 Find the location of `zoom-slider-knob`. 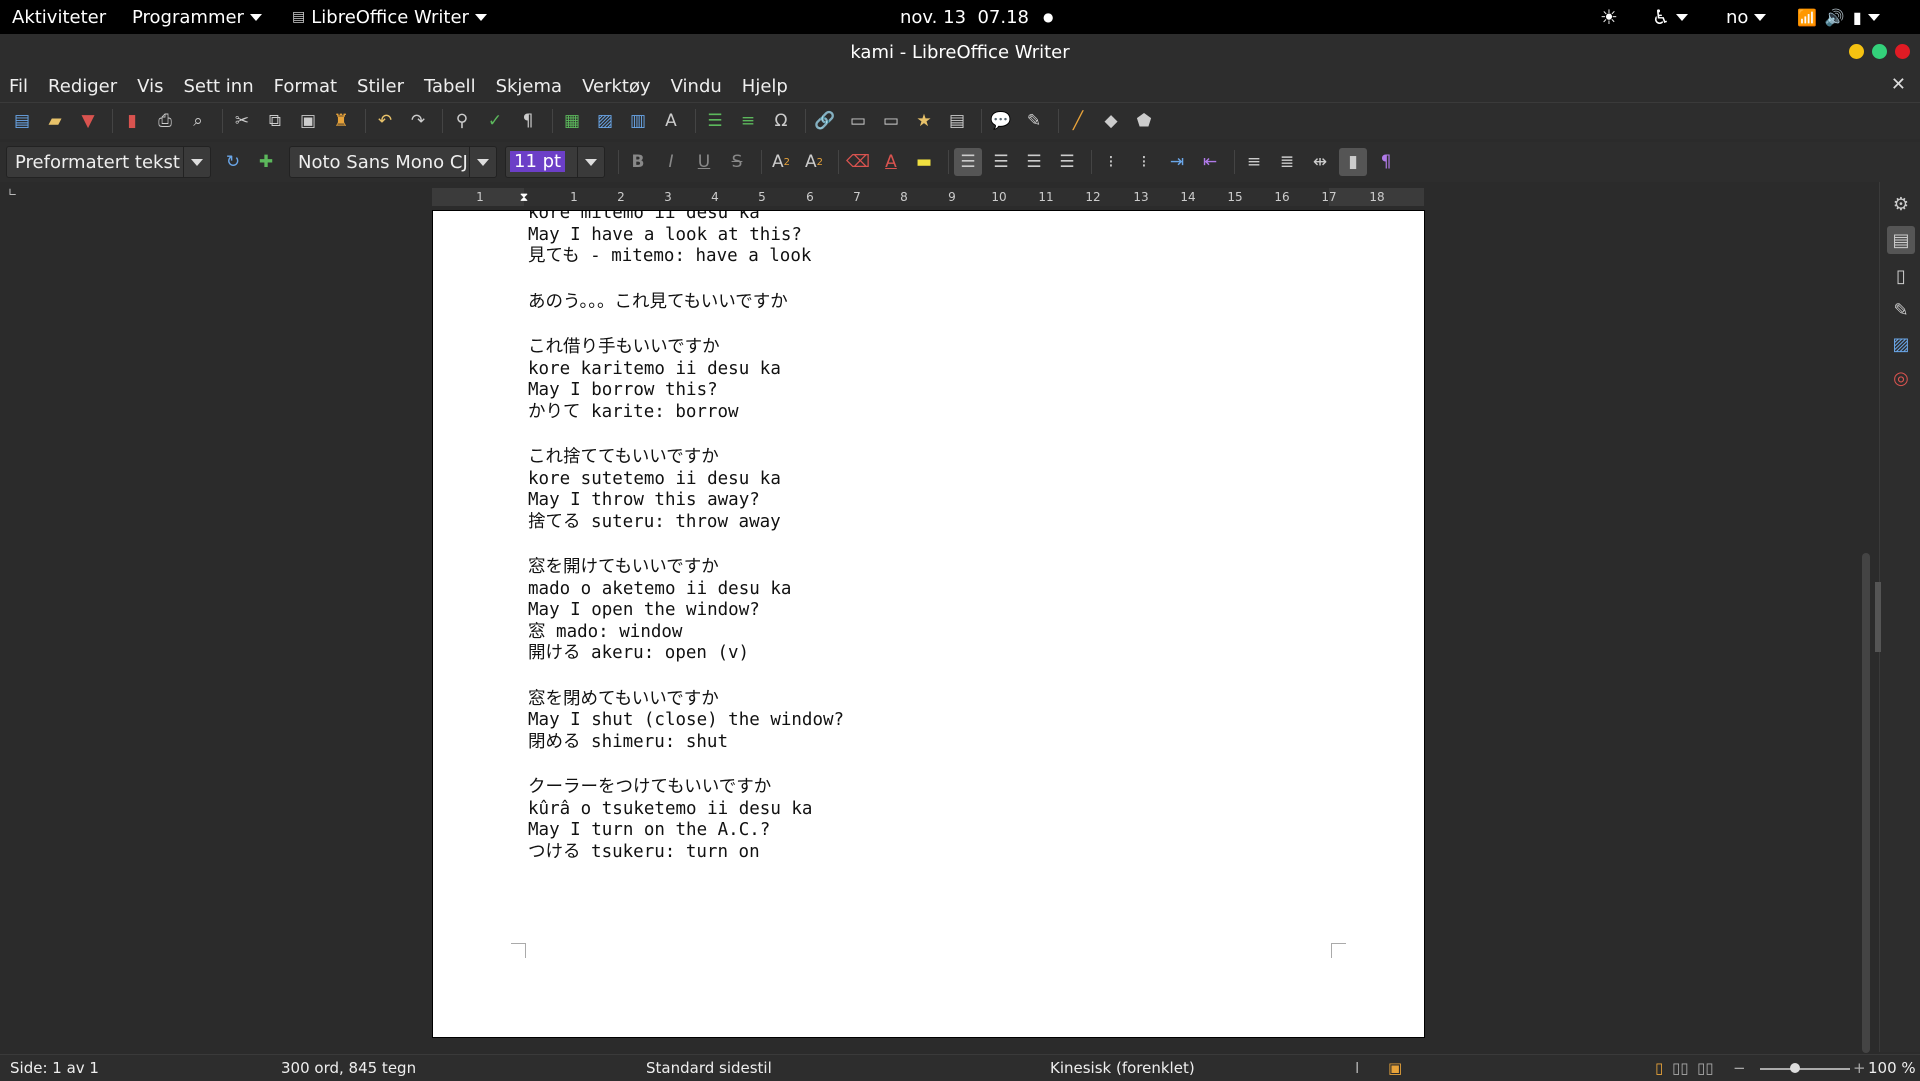

zoom-slider-knob is located at coordinates (1795, 1068).